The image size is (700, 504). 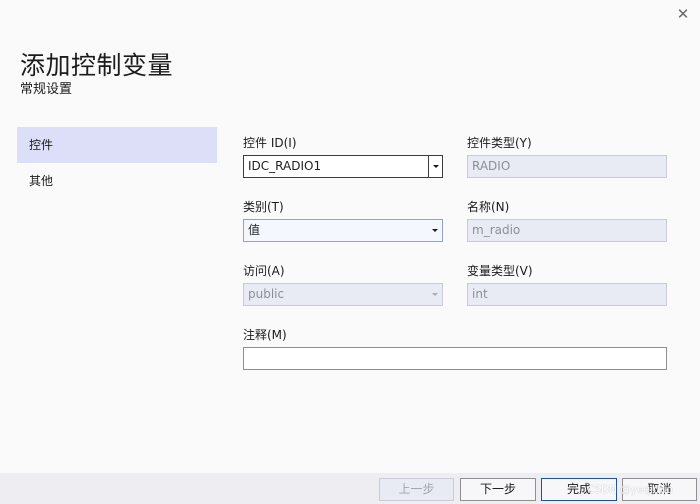 What do you see at coordinates (266, 294) in the screenshot?
I see `access-value: public` at bounding box center [266, 294].